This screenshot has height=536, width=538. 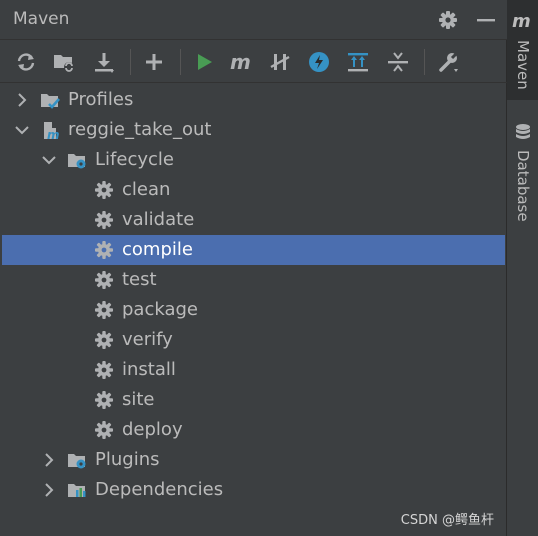 I want to click on goal-item-validate: validate, so click(x=253, y=220).